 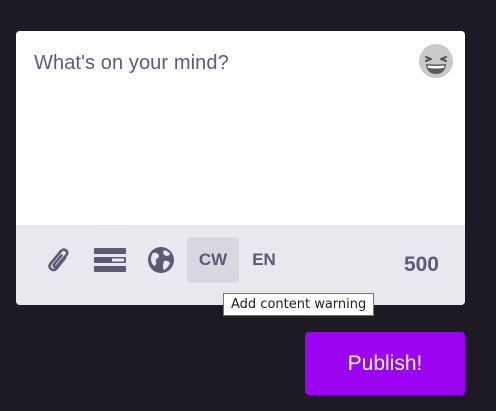 I want to click on poll-icon, so click(x=110, y=260).